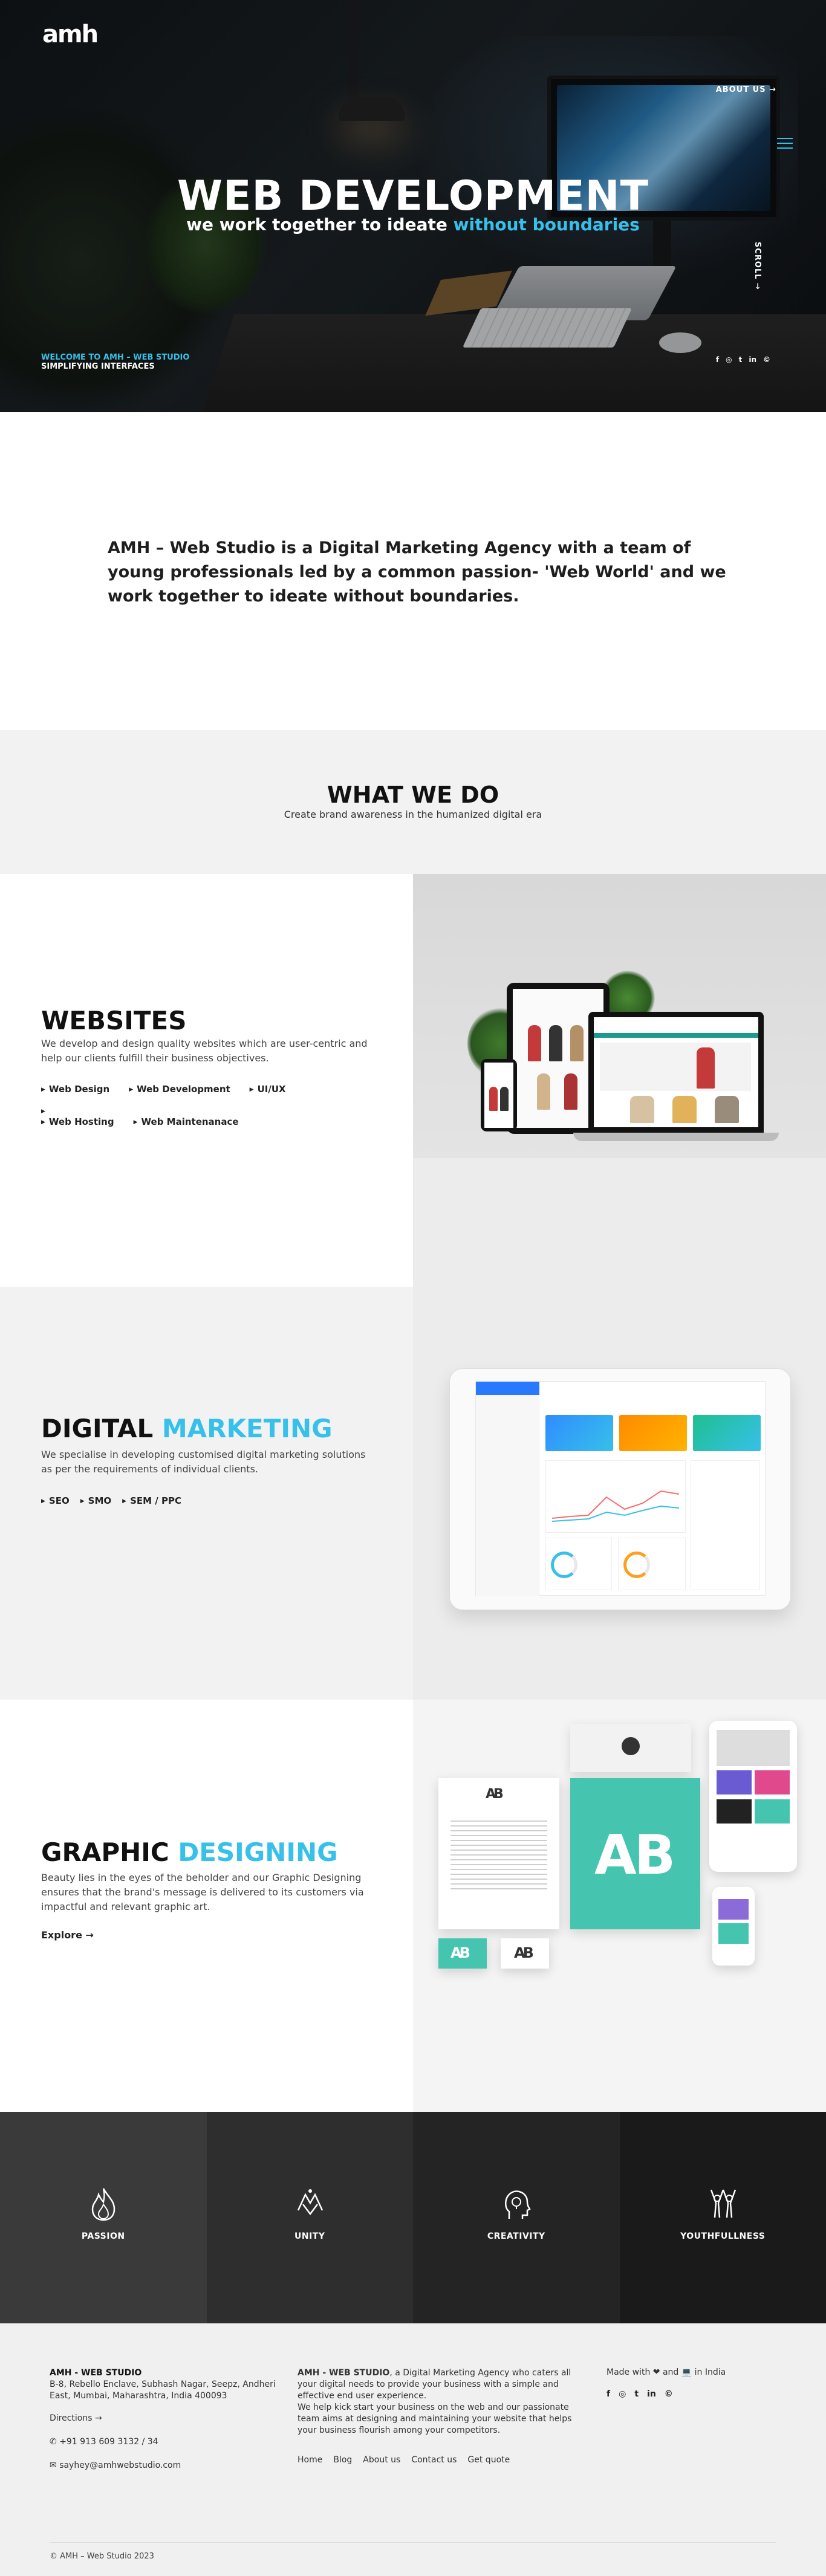 The image size is (826, 2576). What do you see at coordinates (342, 2460) in the screenshot?
I see `footer-link-blog: Blog` at bounding box center [342, 2460].